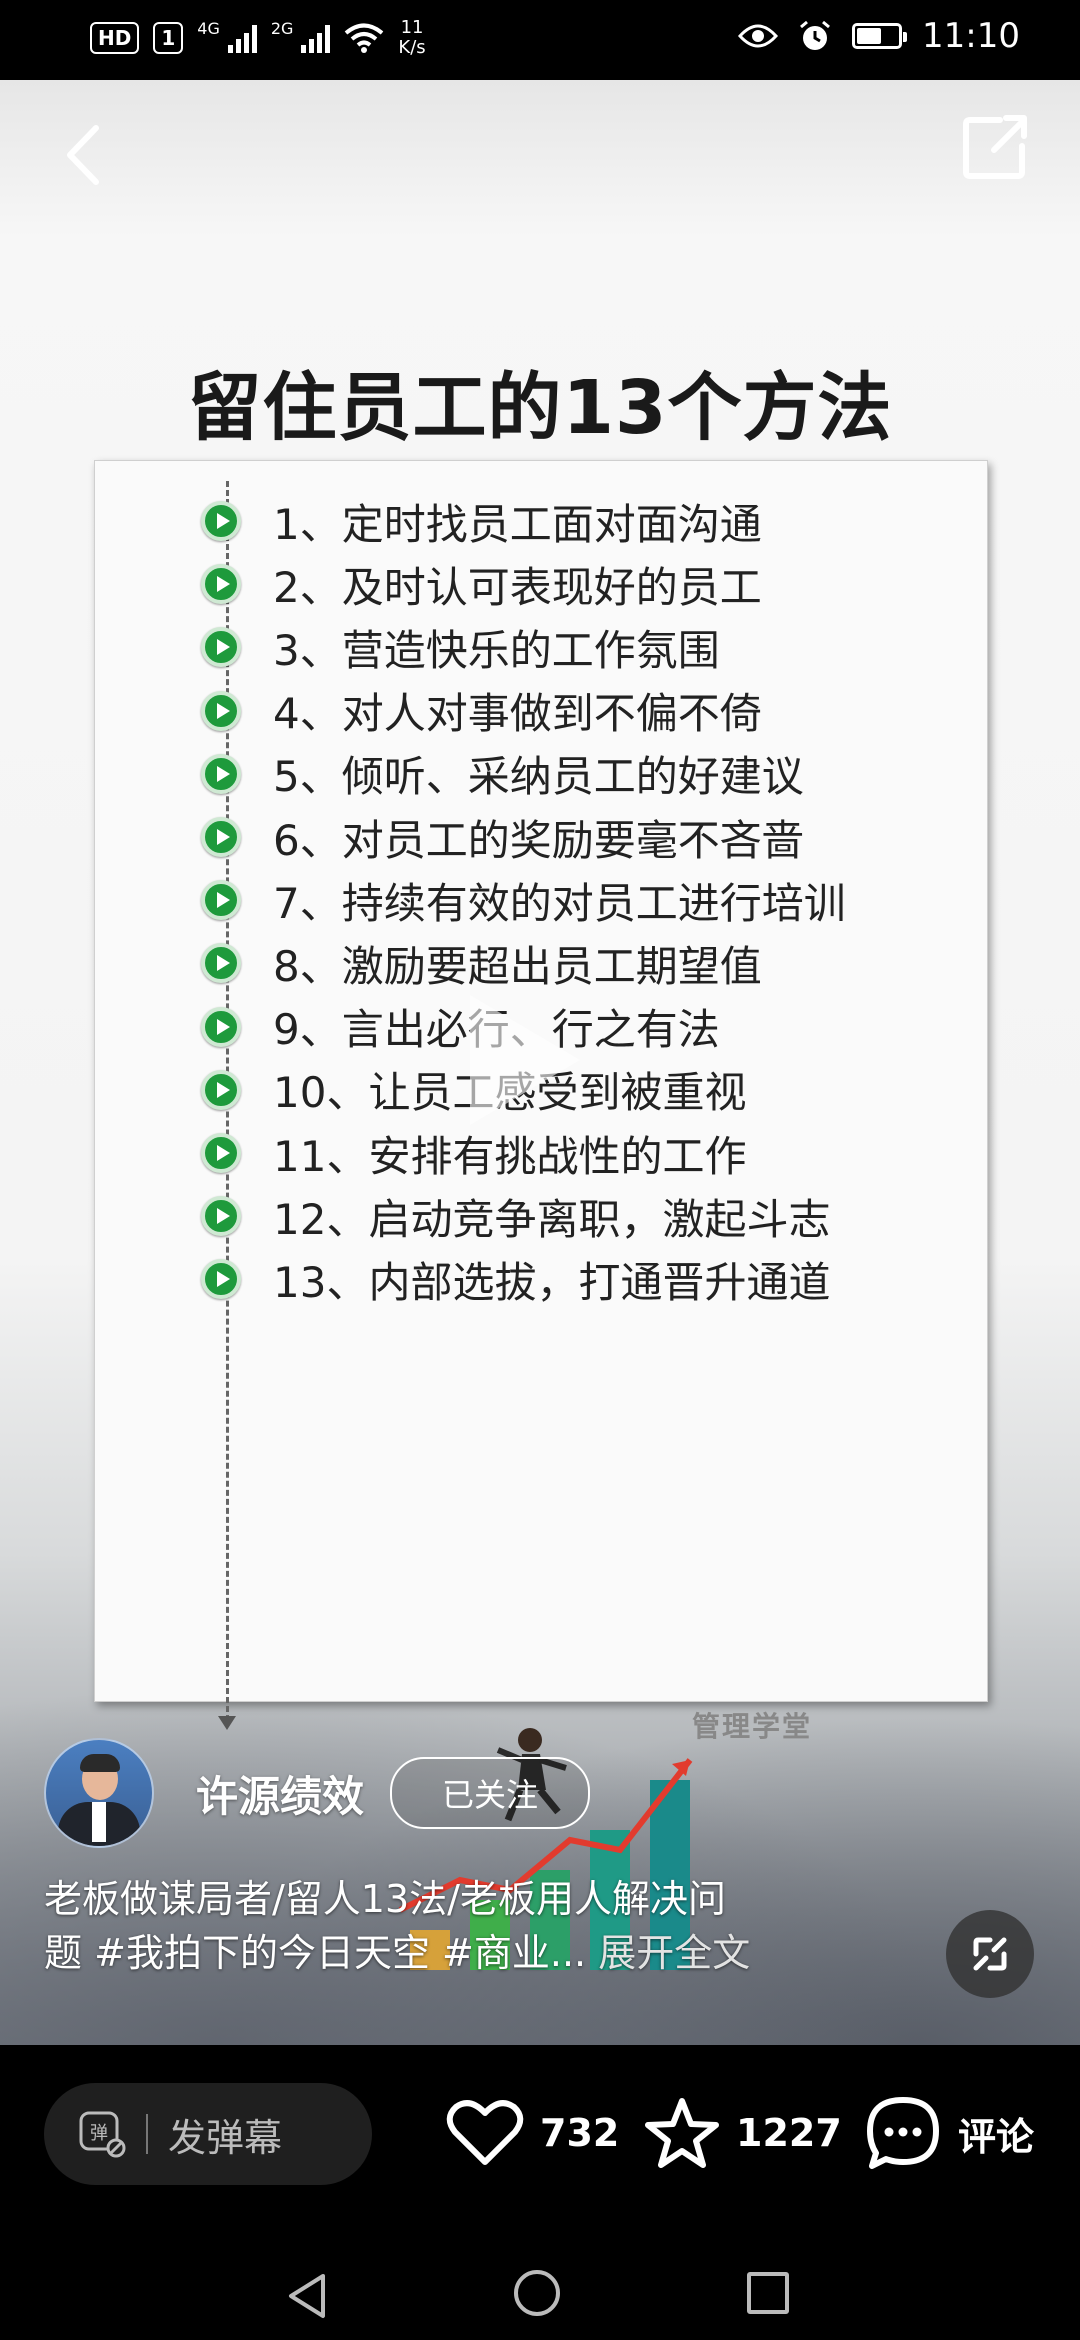 This screenshot has width=1080, height=2340. I want to click on system-nav-bar, so click(540, 2295).